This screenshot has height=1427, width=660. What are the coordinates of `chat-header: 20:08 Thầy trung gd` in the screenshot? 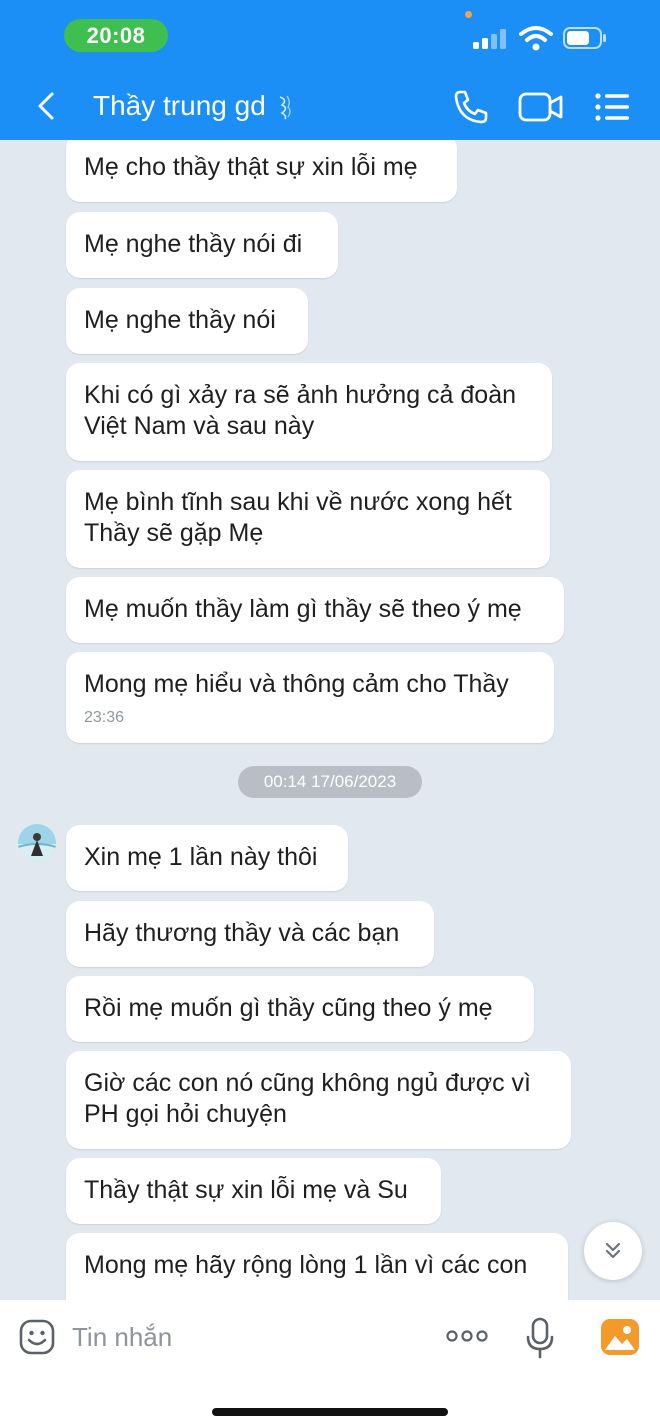 It's located at (330, 70).